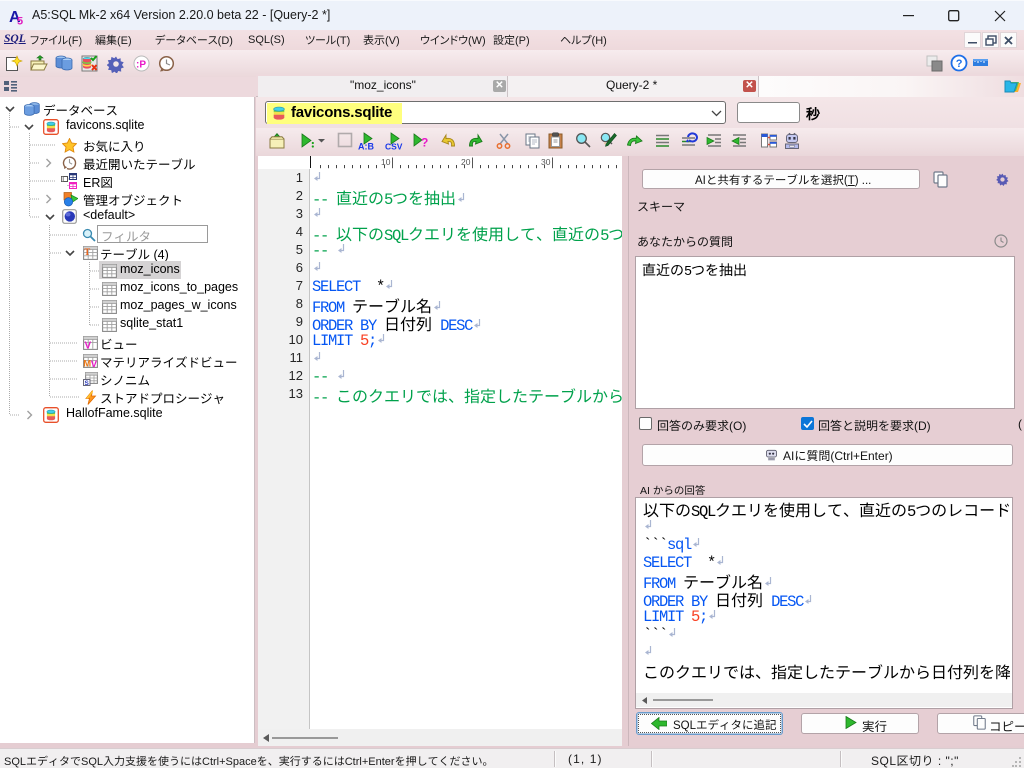 This screenshot has height=768, width=1024. What do you see at coordinates (394, 146) in the screenshot?
I see `svg-text: CSV` at bounding box center [394, 146].